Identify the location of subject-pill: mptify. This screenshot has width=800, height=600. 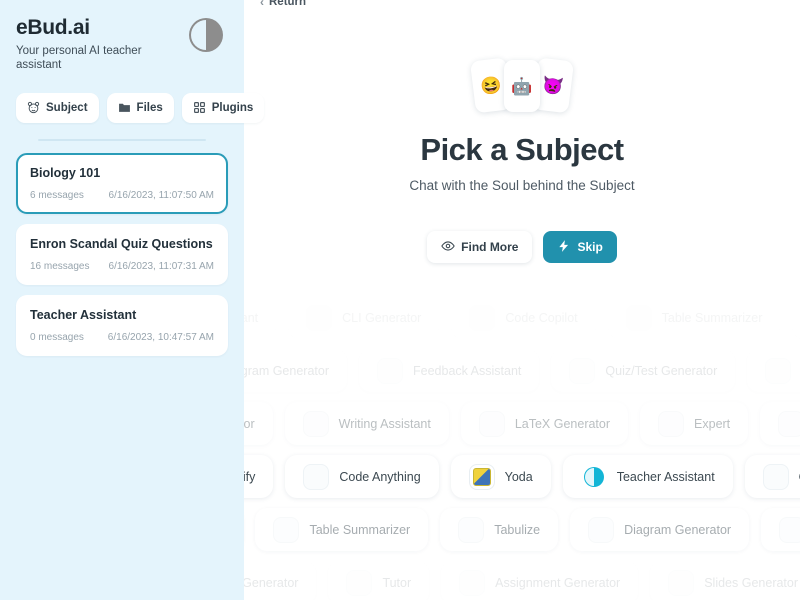
(259, 476).